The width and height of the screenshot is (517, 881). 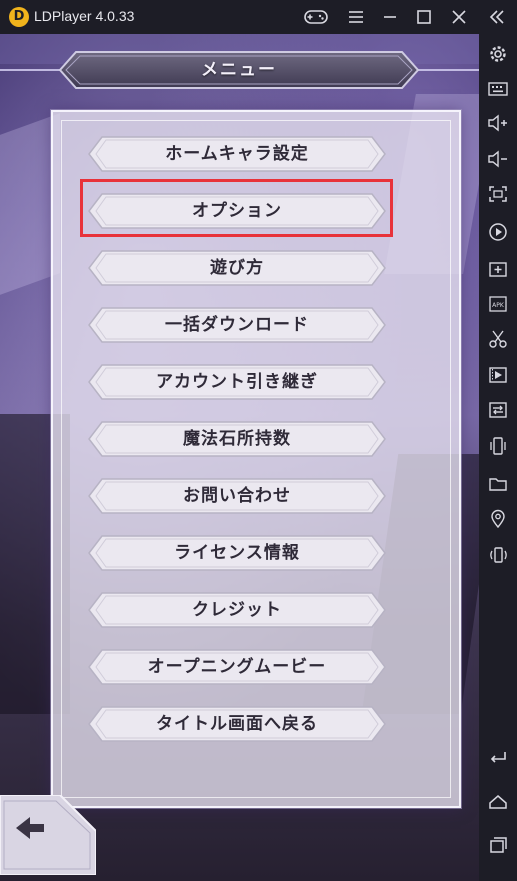 I want to click on menu-item-label: クレジット, so click(x=237, y=610).